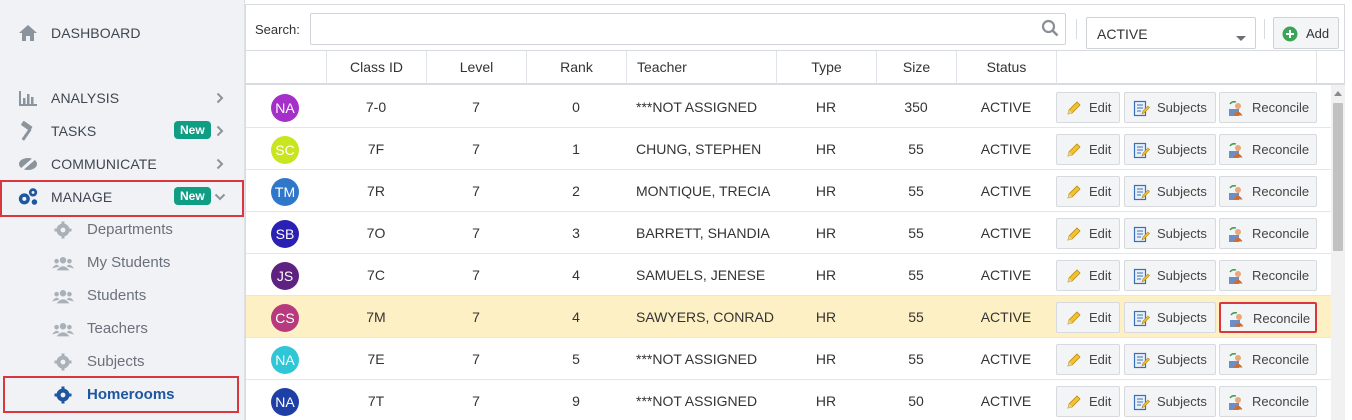  What do you see at coordinates (74, 130) in the screenshot?
I see `nav-tasks-label: TASKS` at bounding box center [74, 130].